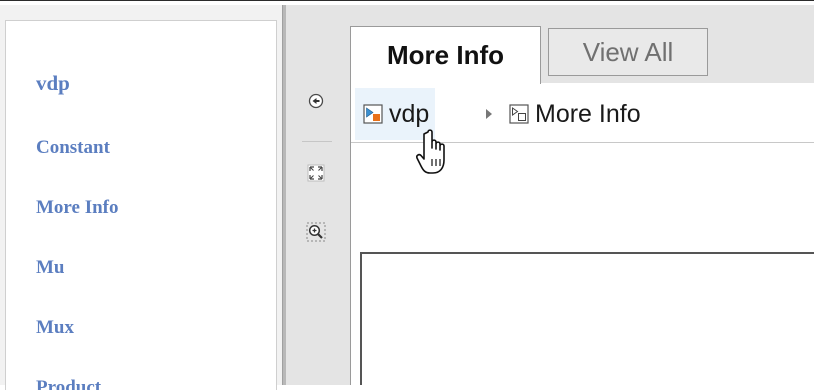 This screenshot has height=390, width=814. Describe the element at coordinates (489, 114) in the screenshot. I see `chevron-right-icon` at that location.